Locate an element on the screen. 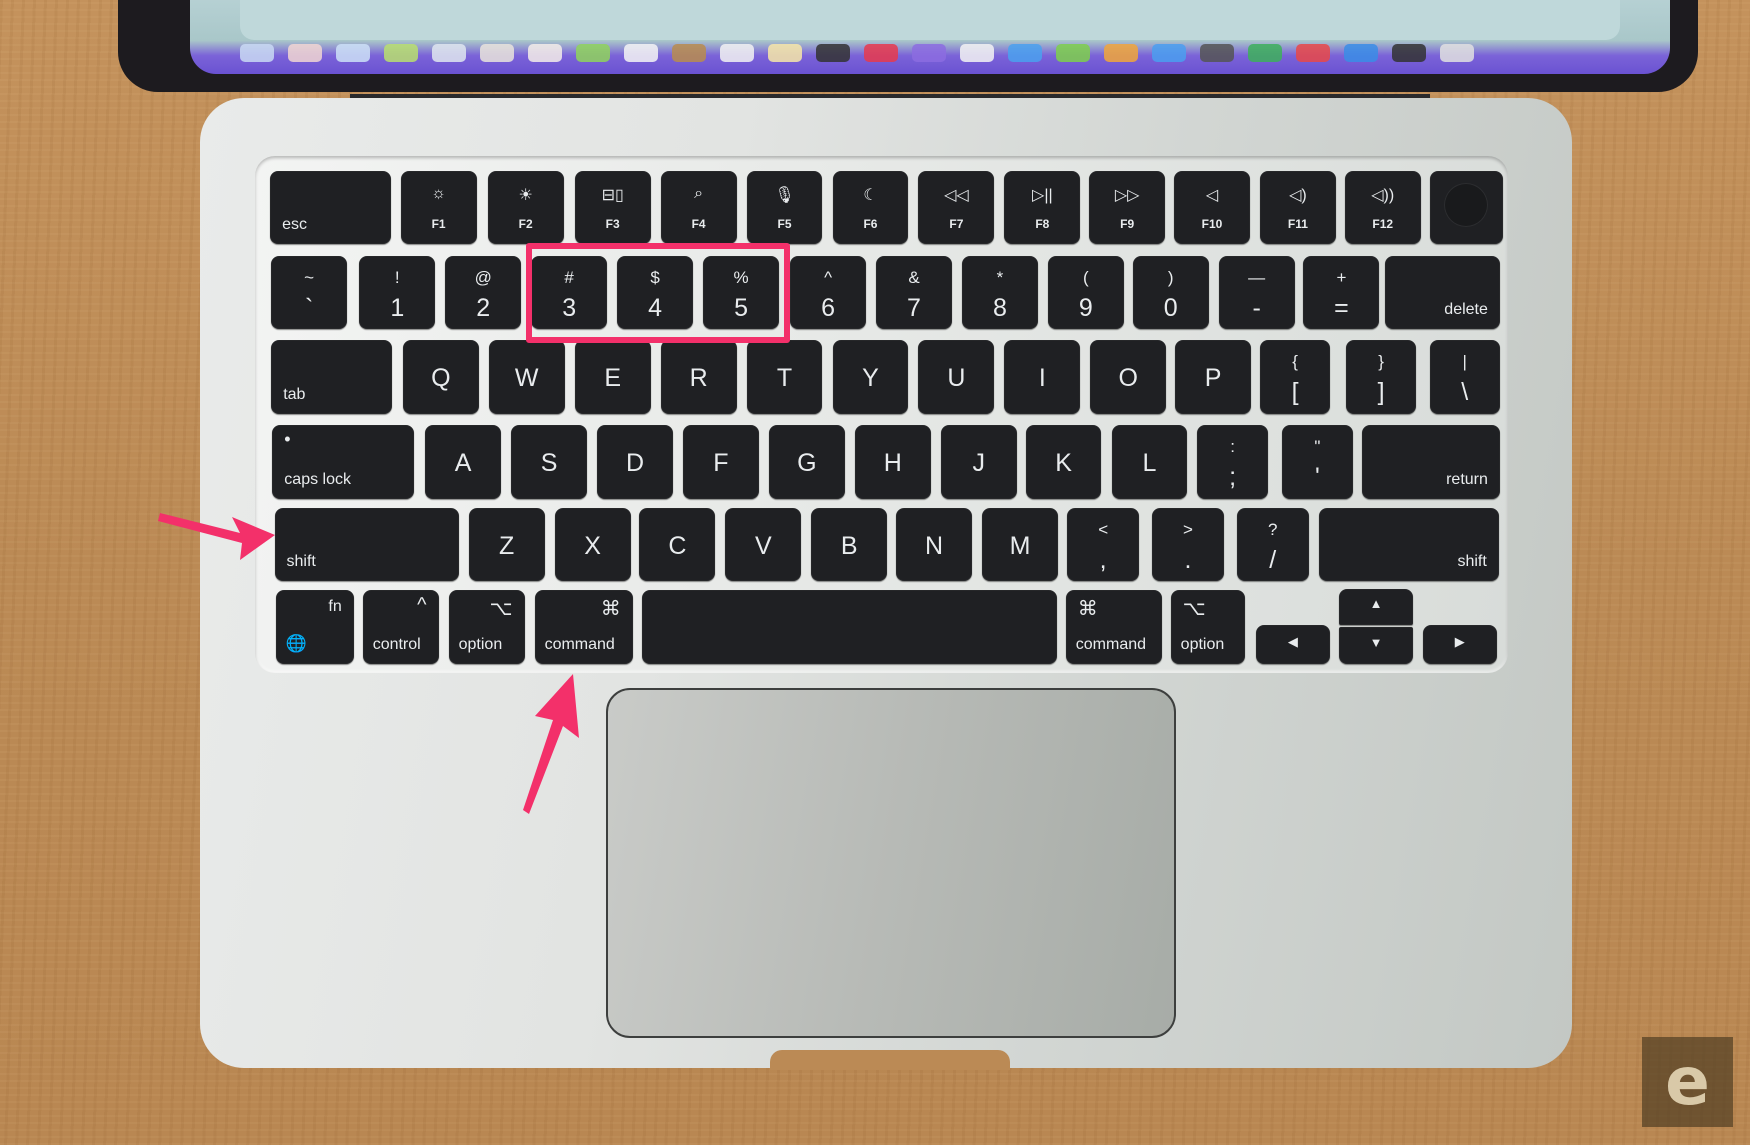  key-i: I is located at coordinates (1042, 377).